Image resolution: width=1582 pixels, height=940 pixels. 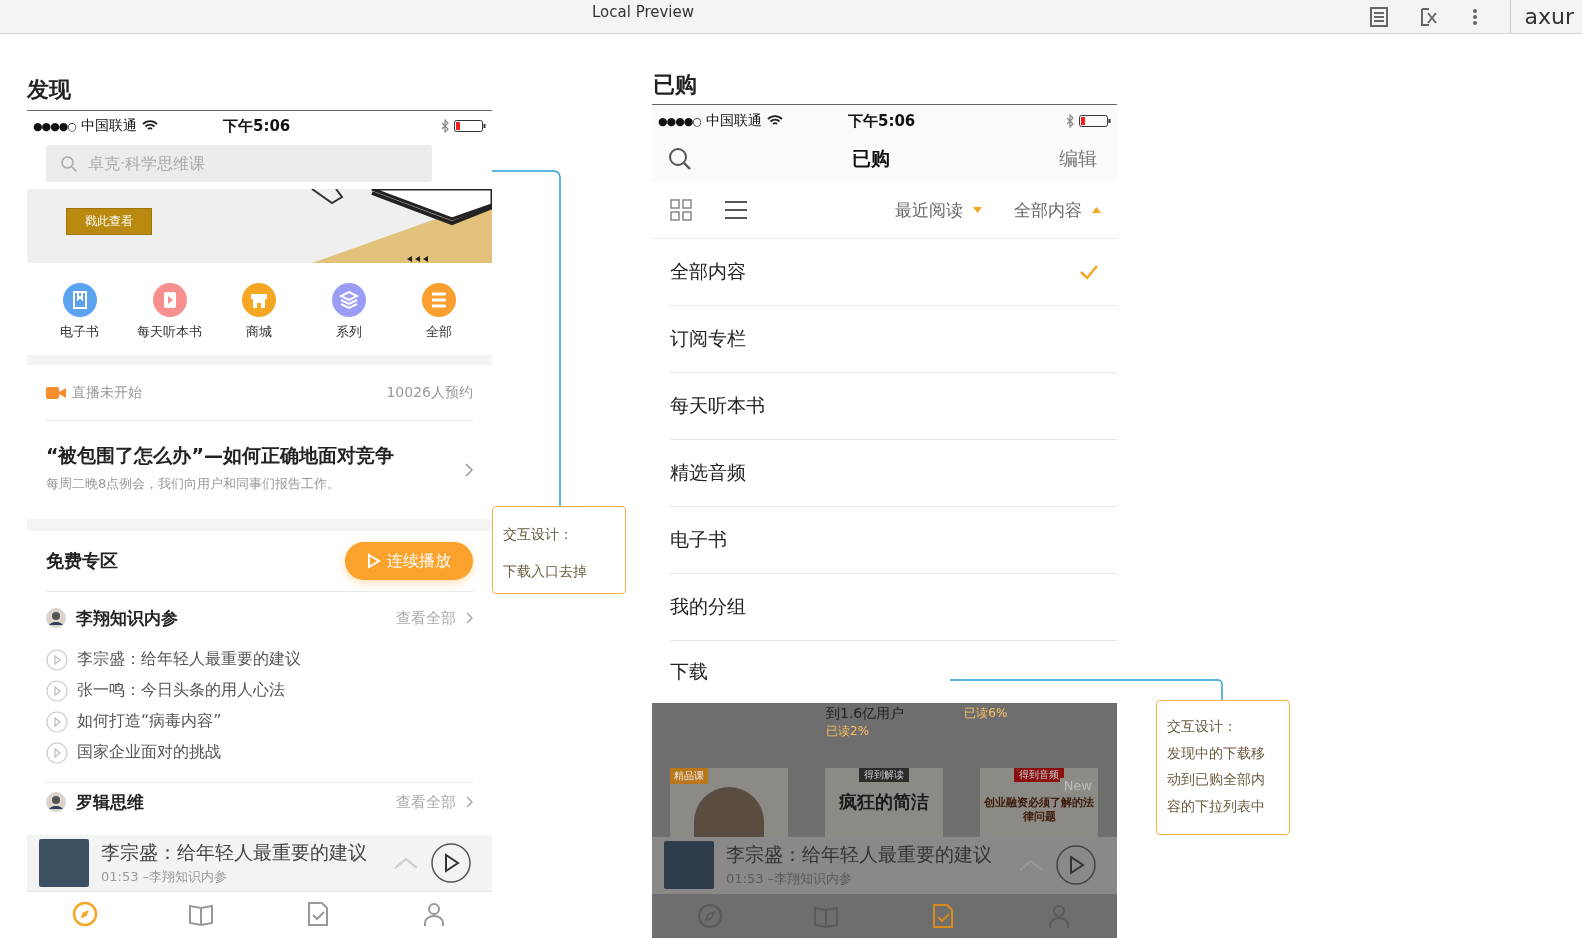 What do you see at coordinates (643, 12) in the screenshot?
I see `preview-title: Local Preview` at bounding box center [643, 12].